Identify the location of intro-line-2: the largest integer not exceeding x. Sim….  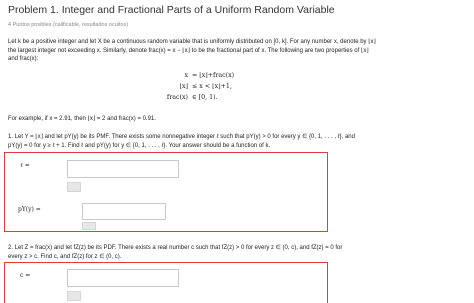
(188, 50).